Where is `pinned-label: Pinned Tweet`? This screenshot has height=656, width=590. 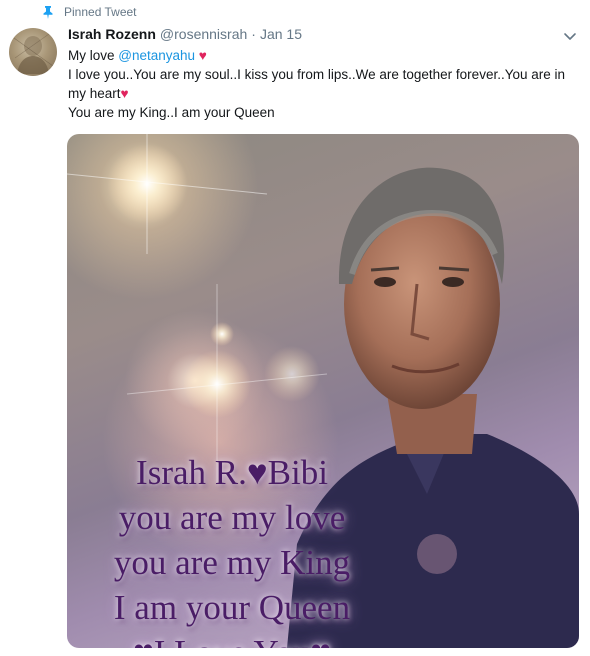
pinned-label: Pinned Tweet is located at coordinates (100, 12).